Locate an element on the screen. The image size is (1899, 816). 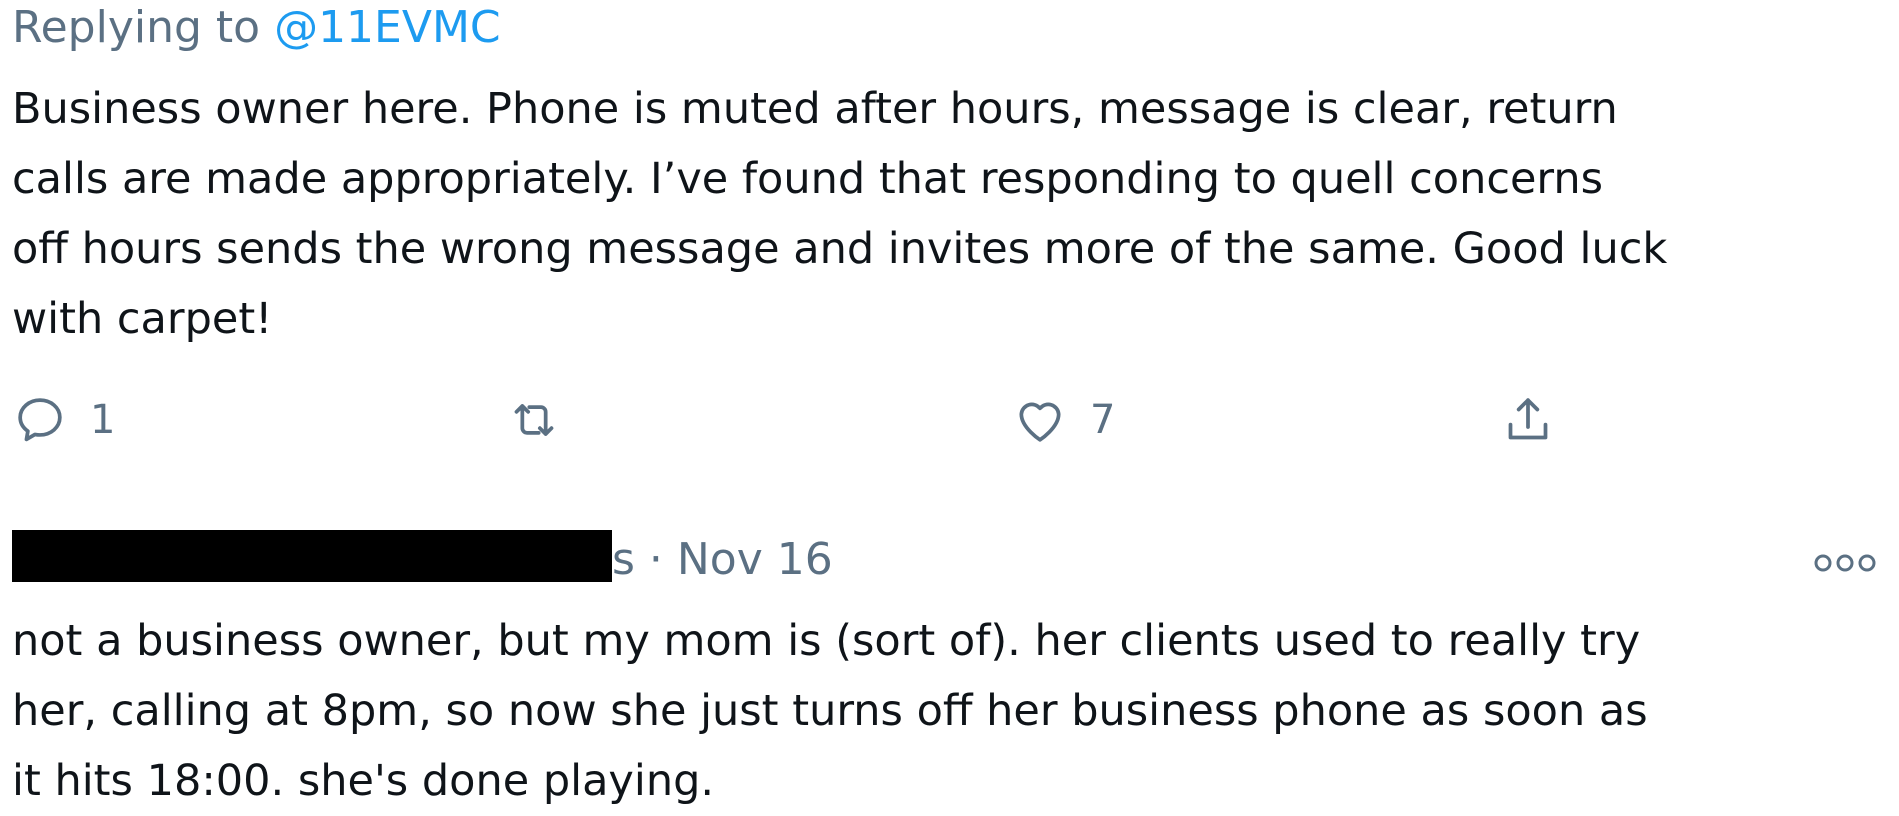
retweet-icon is located at coordinates (534, 420).